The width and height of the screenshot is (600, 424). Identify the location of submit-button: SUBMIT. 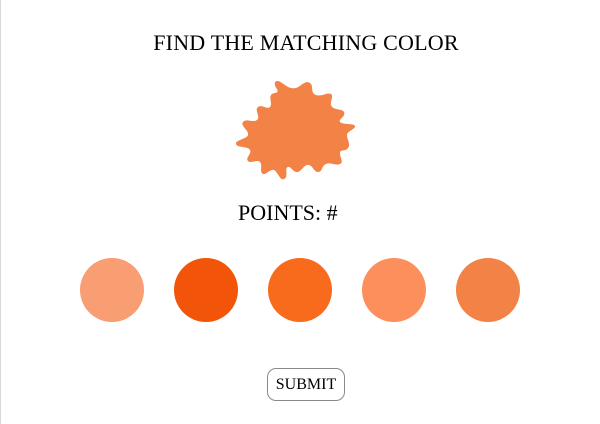
(306, 384).